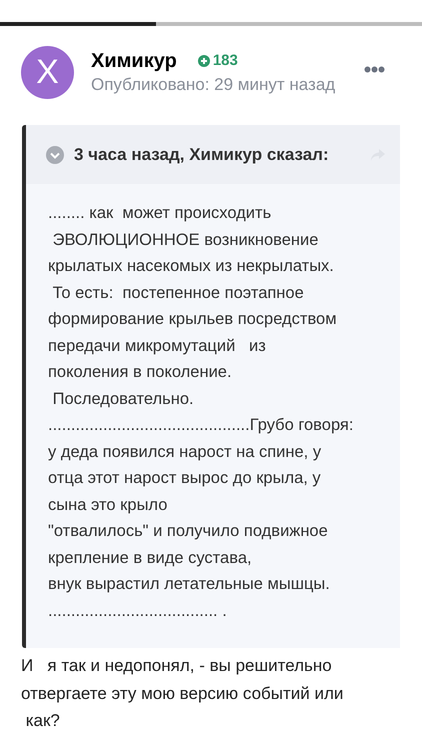  I want to click on quote-text-line: у деда появился нарост на спине, у, so click(185, 452).